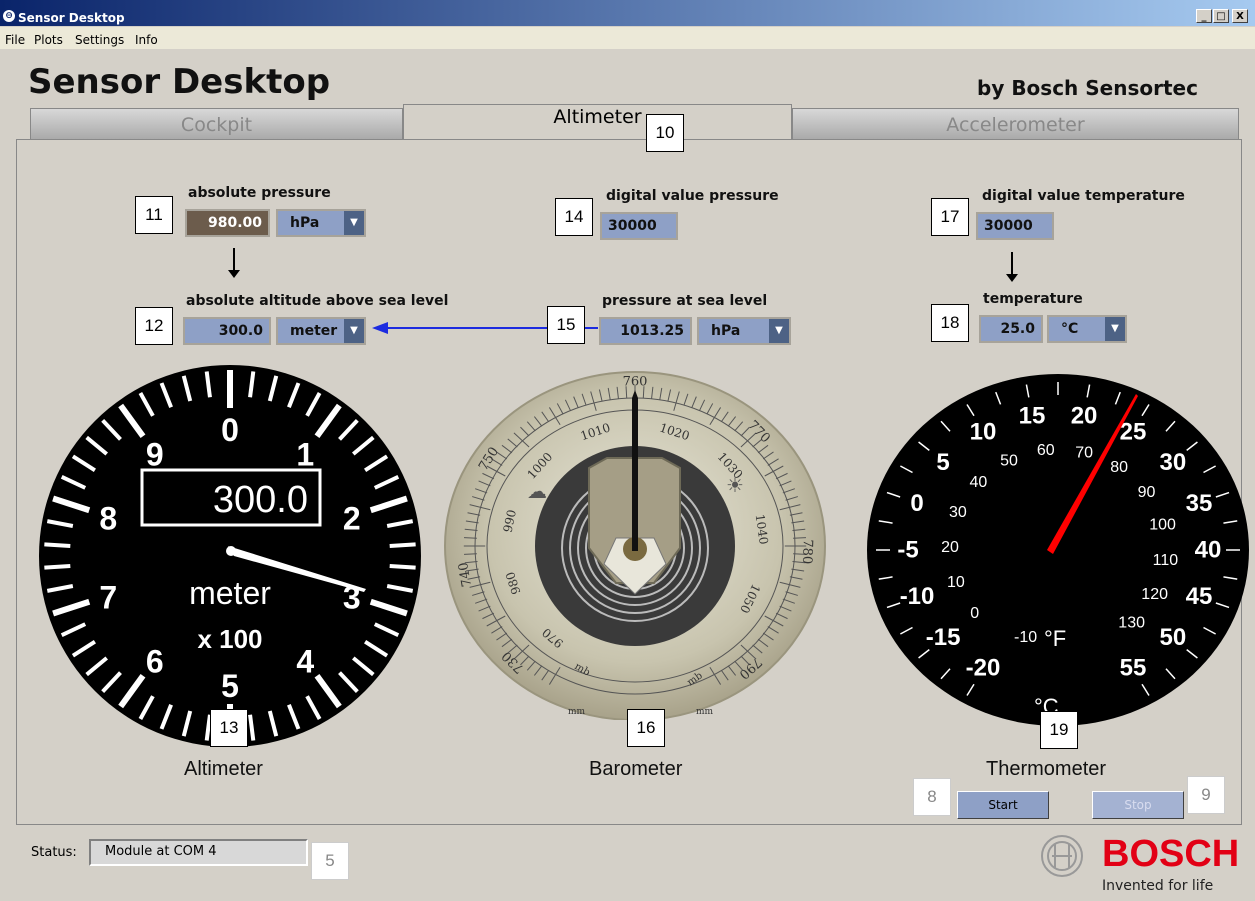 This screenshot has height=901, width=1255. Describe the element at coordinates (216, 124) in the screenshot. I see `tab-cockpit: Cockpit` at that location.